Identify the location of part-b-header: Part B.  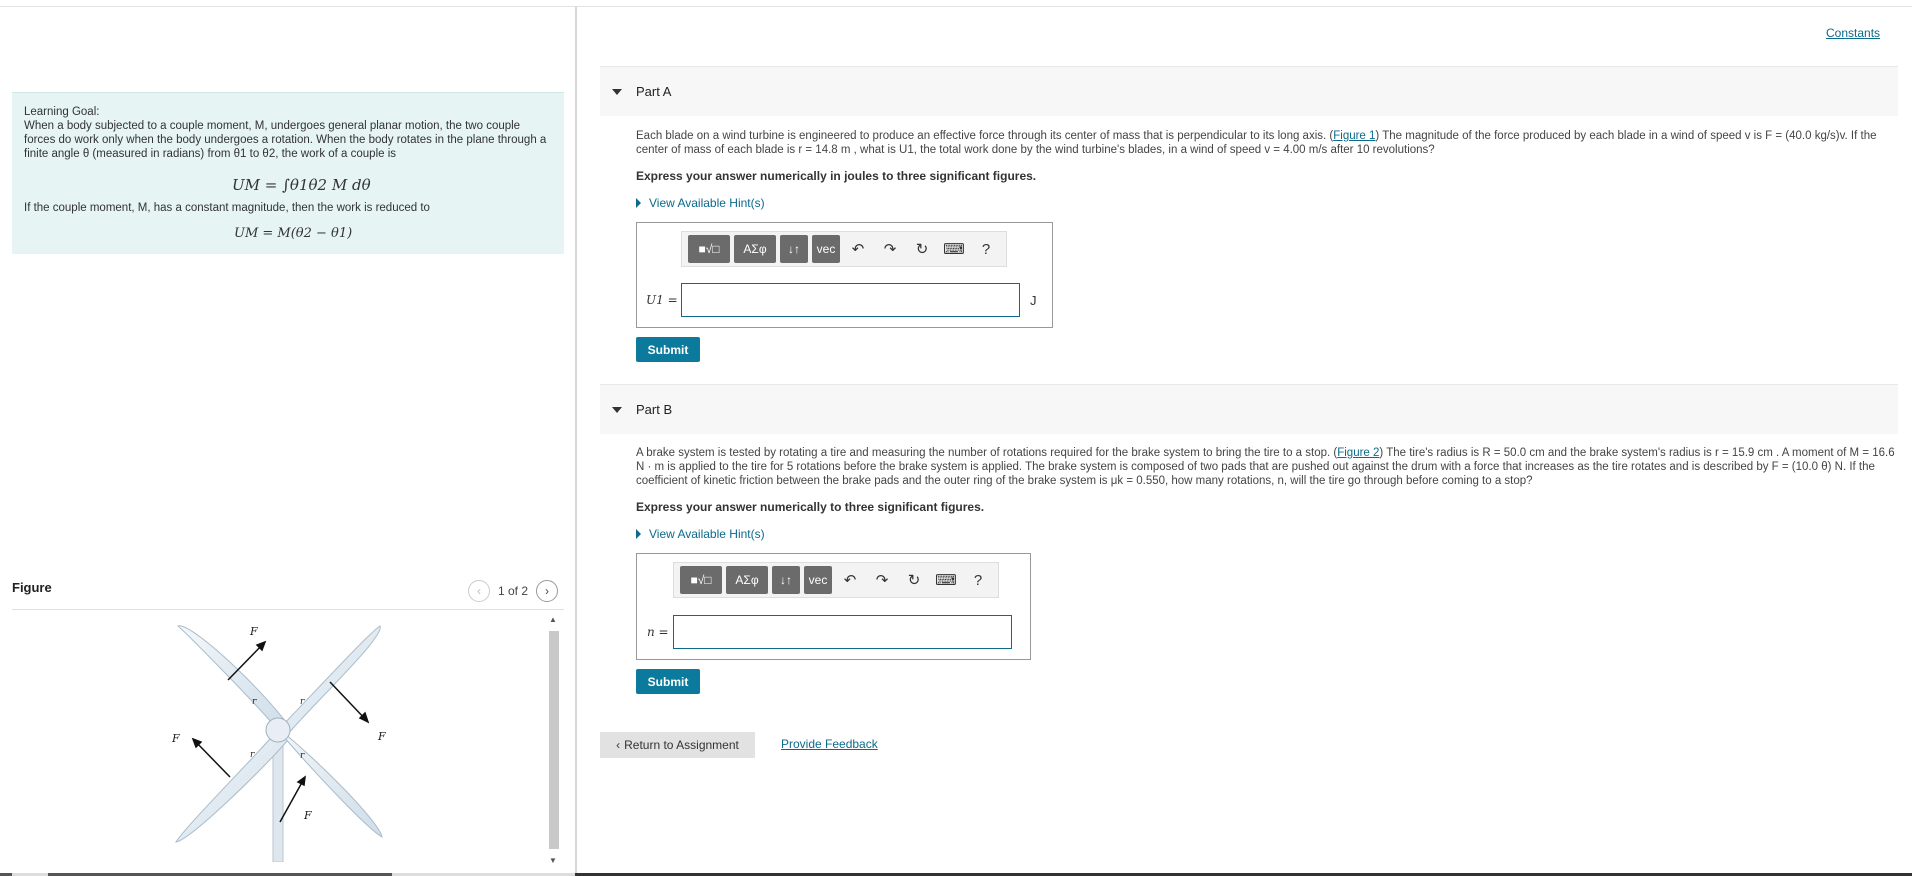
(1249, 409).